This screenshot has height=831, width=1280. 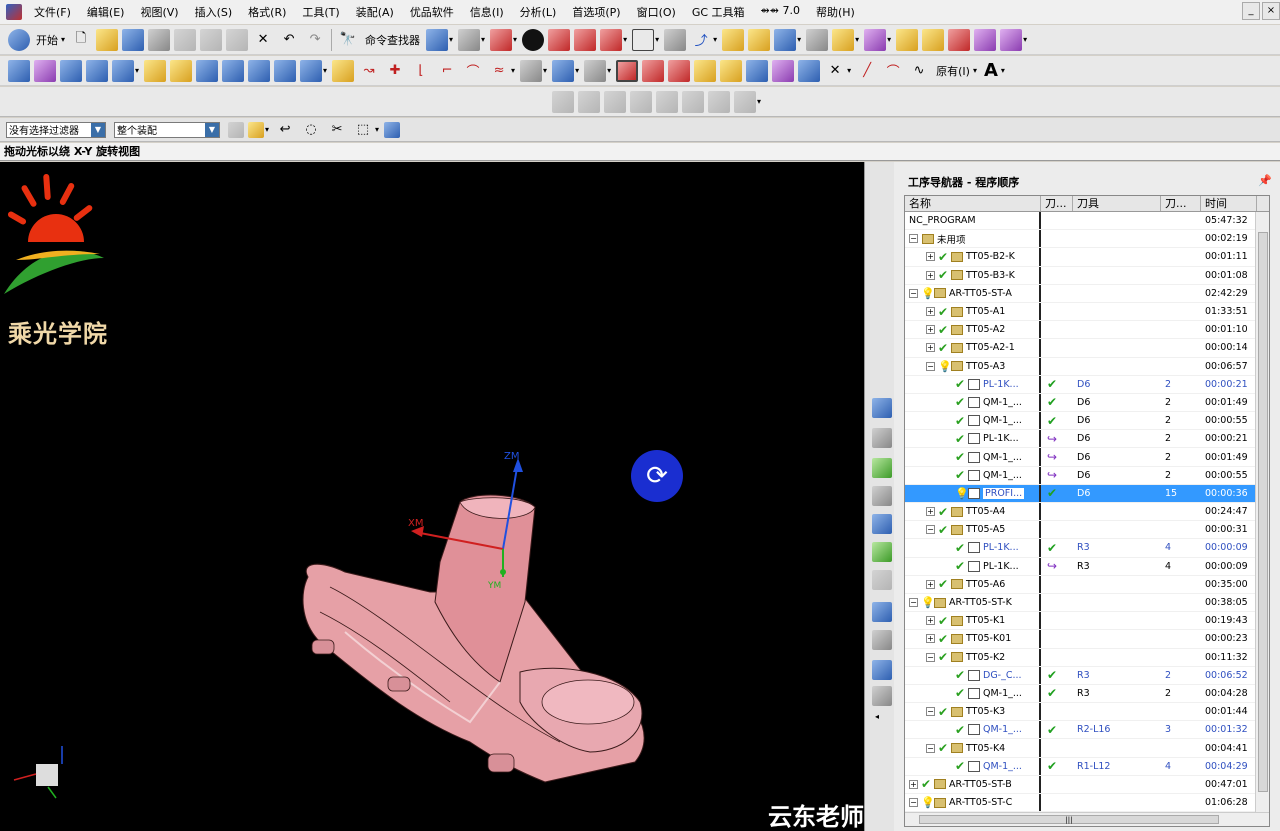 I want to click on menu-item: 文件(F), so click(x=52, y=12).